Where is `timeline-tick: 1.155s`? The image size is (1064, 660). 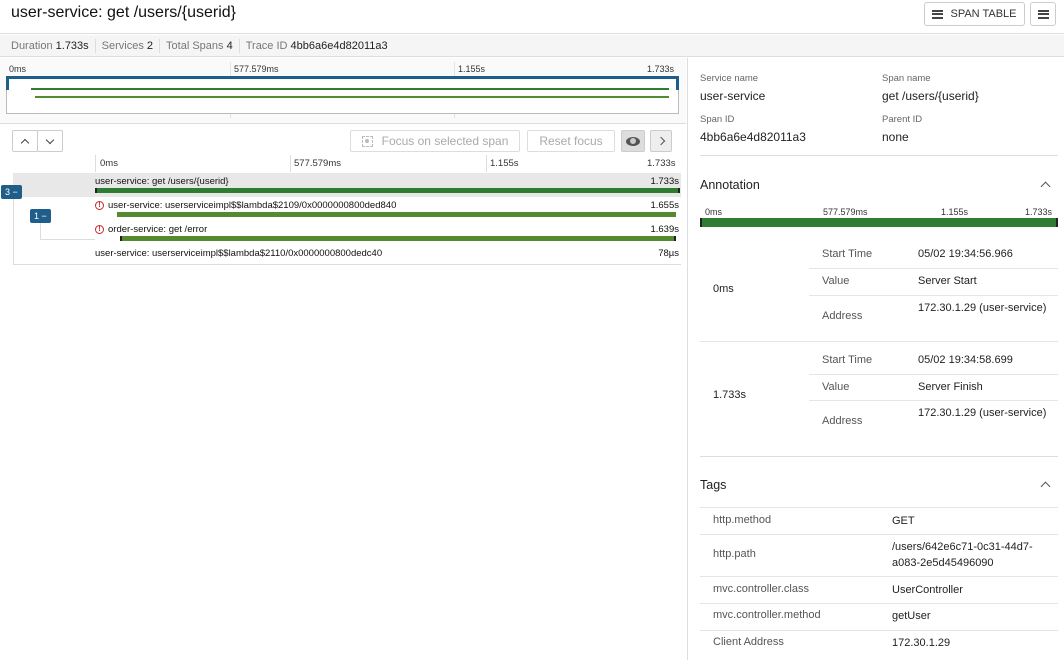 timeline-tick: 1.155s is located at coordinates (504, 163).